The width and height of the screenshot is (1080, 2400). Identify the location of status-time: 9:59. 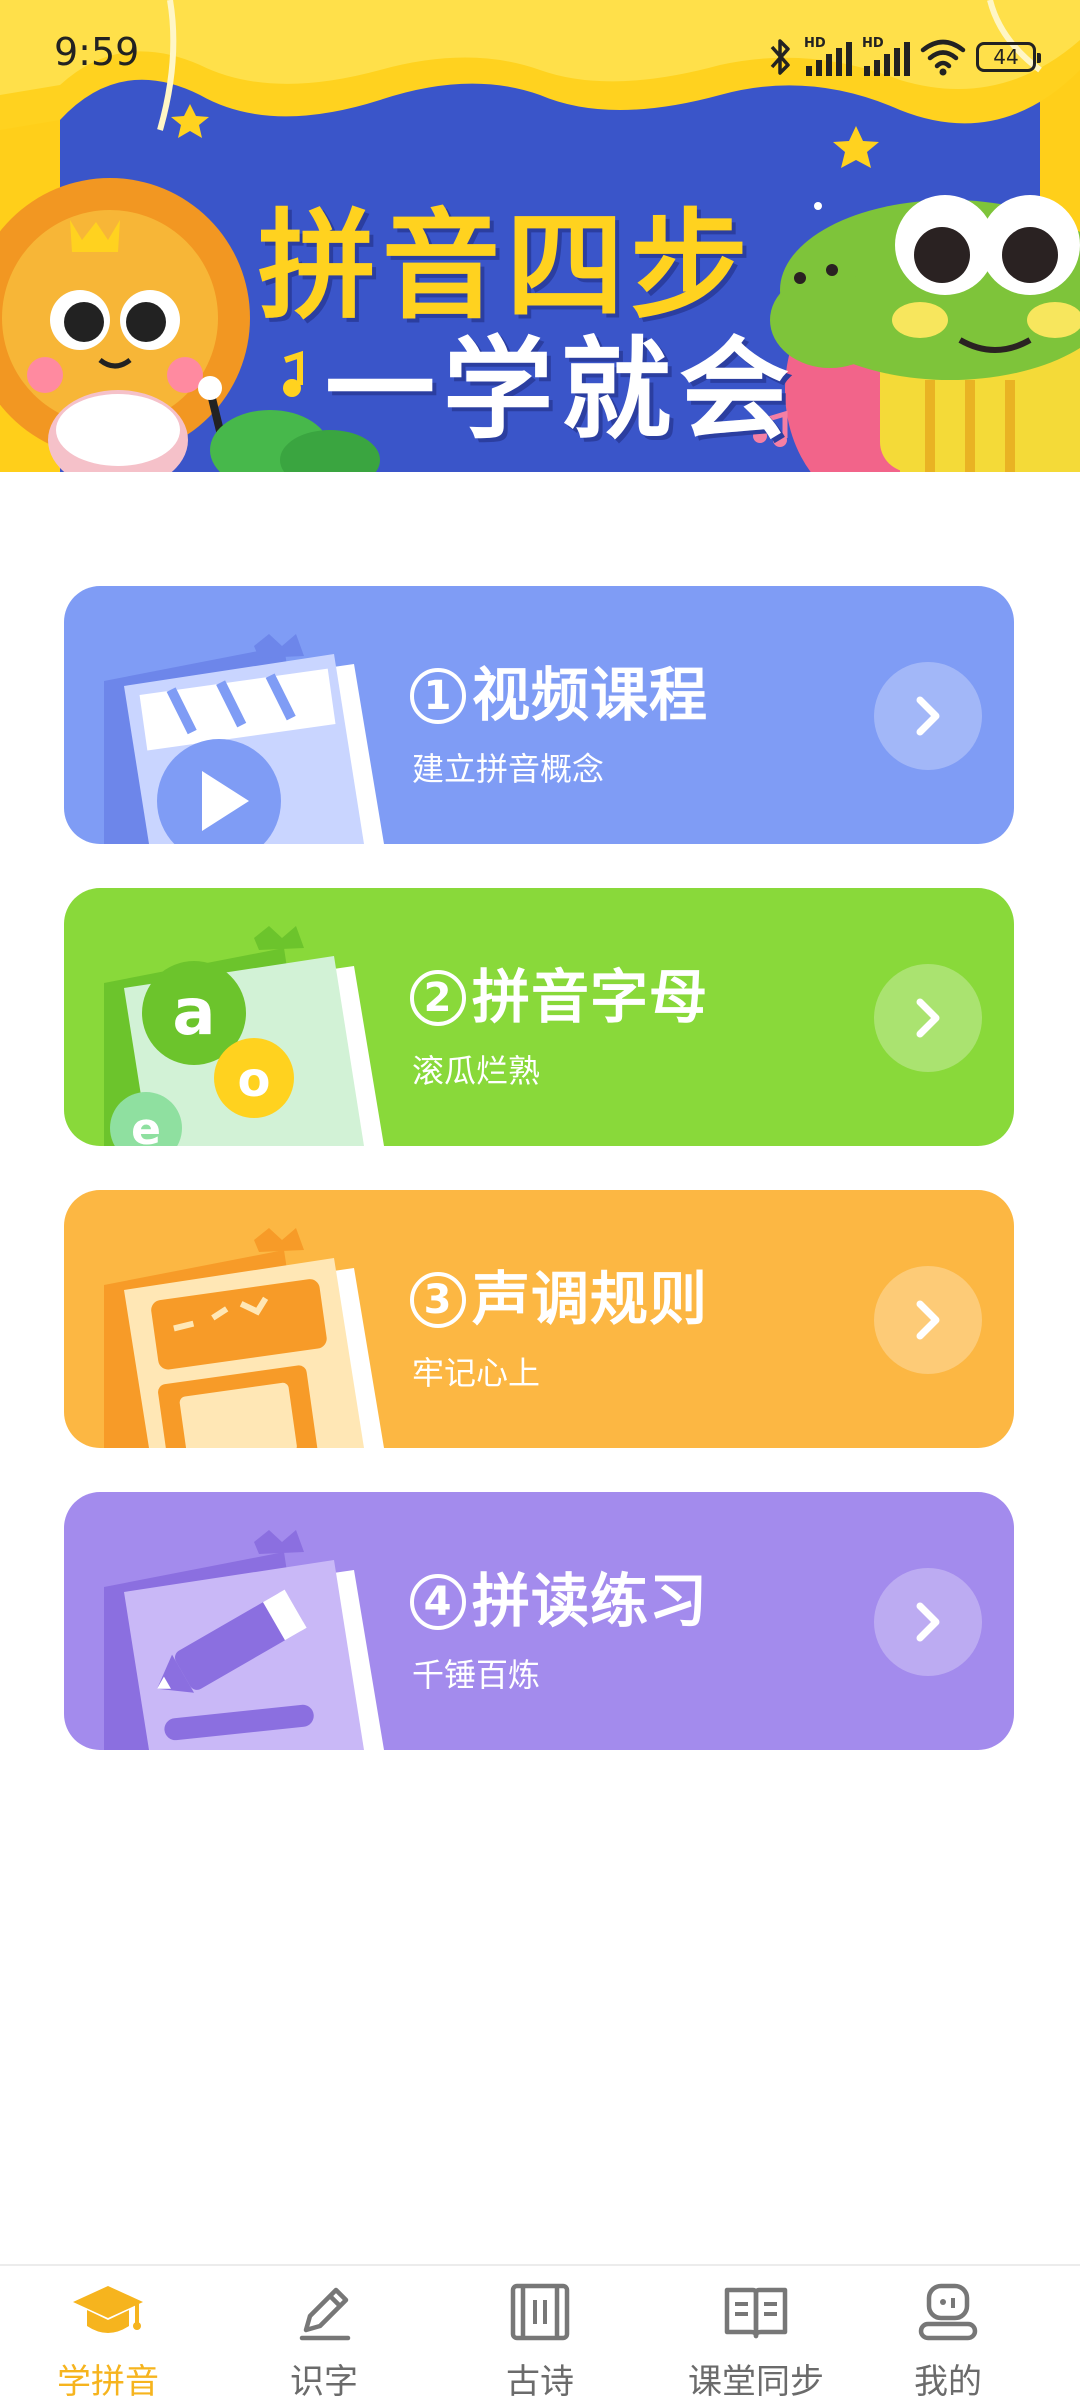
(97, 52).